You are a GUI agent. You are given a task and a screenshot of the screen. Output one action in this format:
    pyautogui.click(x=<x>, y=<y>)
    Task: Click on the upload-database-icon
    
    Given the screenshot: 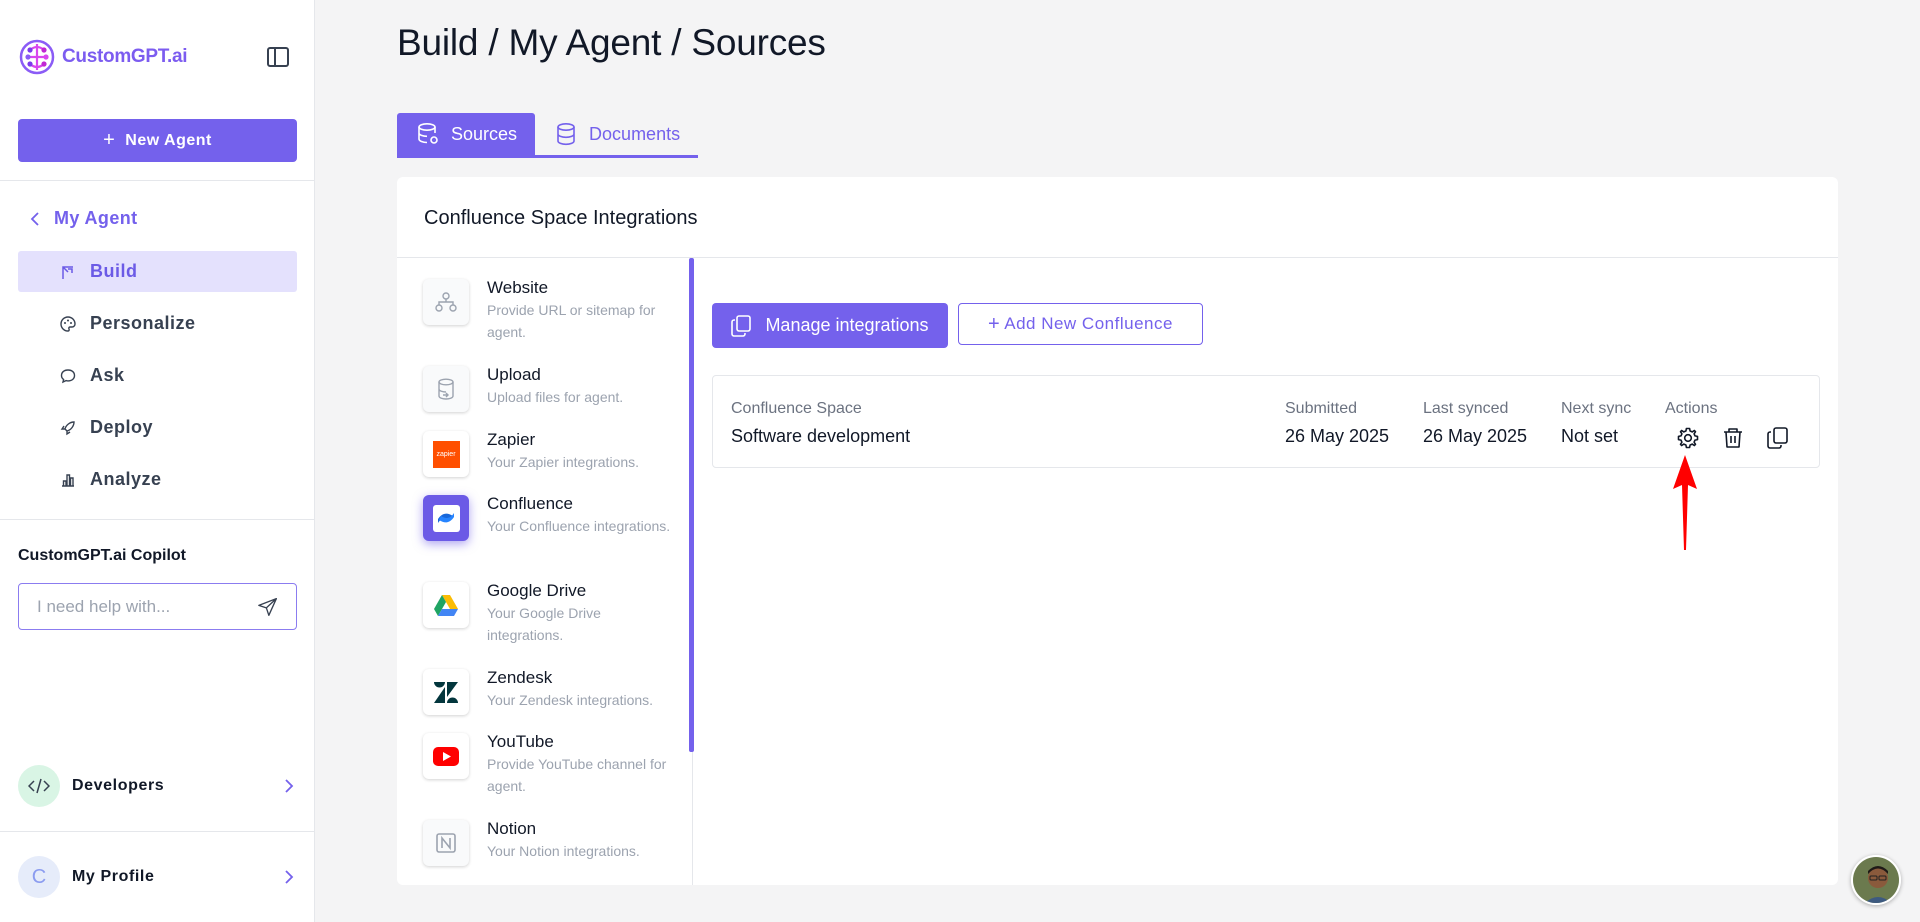 What is the action you would take?
    pyautogui.click(x=446, y=389)
    